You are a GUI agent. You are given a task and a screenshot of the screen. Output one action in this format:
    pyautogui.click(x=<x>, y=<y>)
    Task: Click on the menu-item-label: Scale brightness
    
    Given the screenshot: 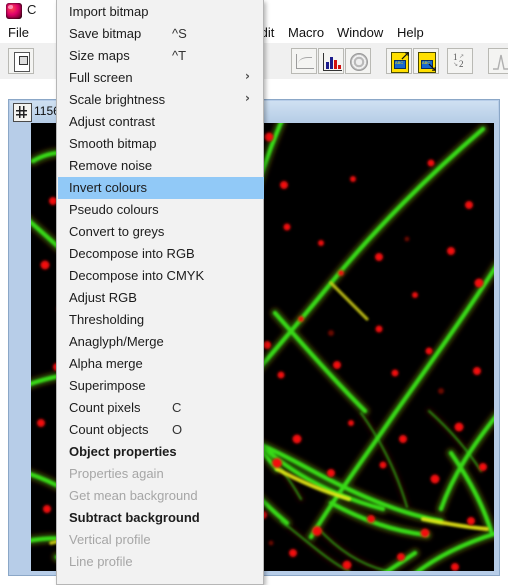 What is the action you would take?
    pyautogui.click(x=117, y=99)
    